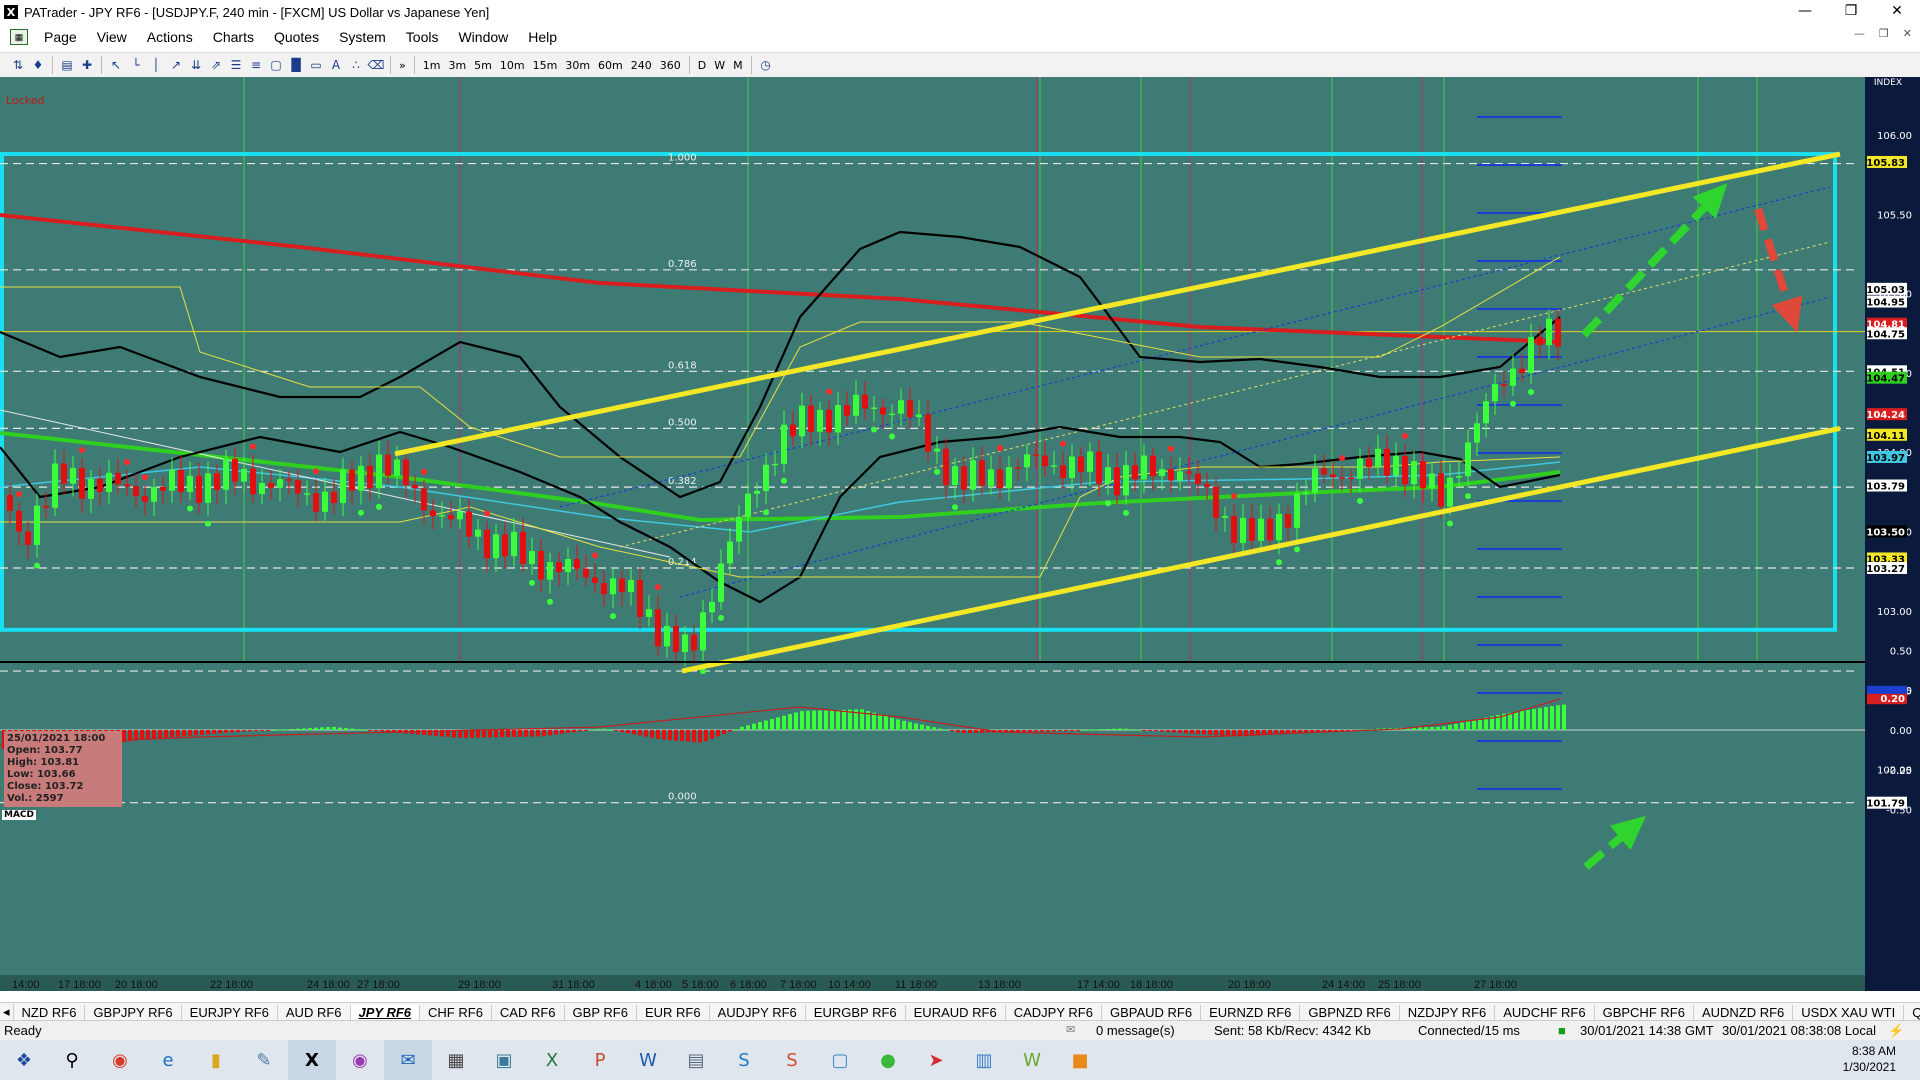  I want to click on chrome-icon: ◉, so click(120, 1060).